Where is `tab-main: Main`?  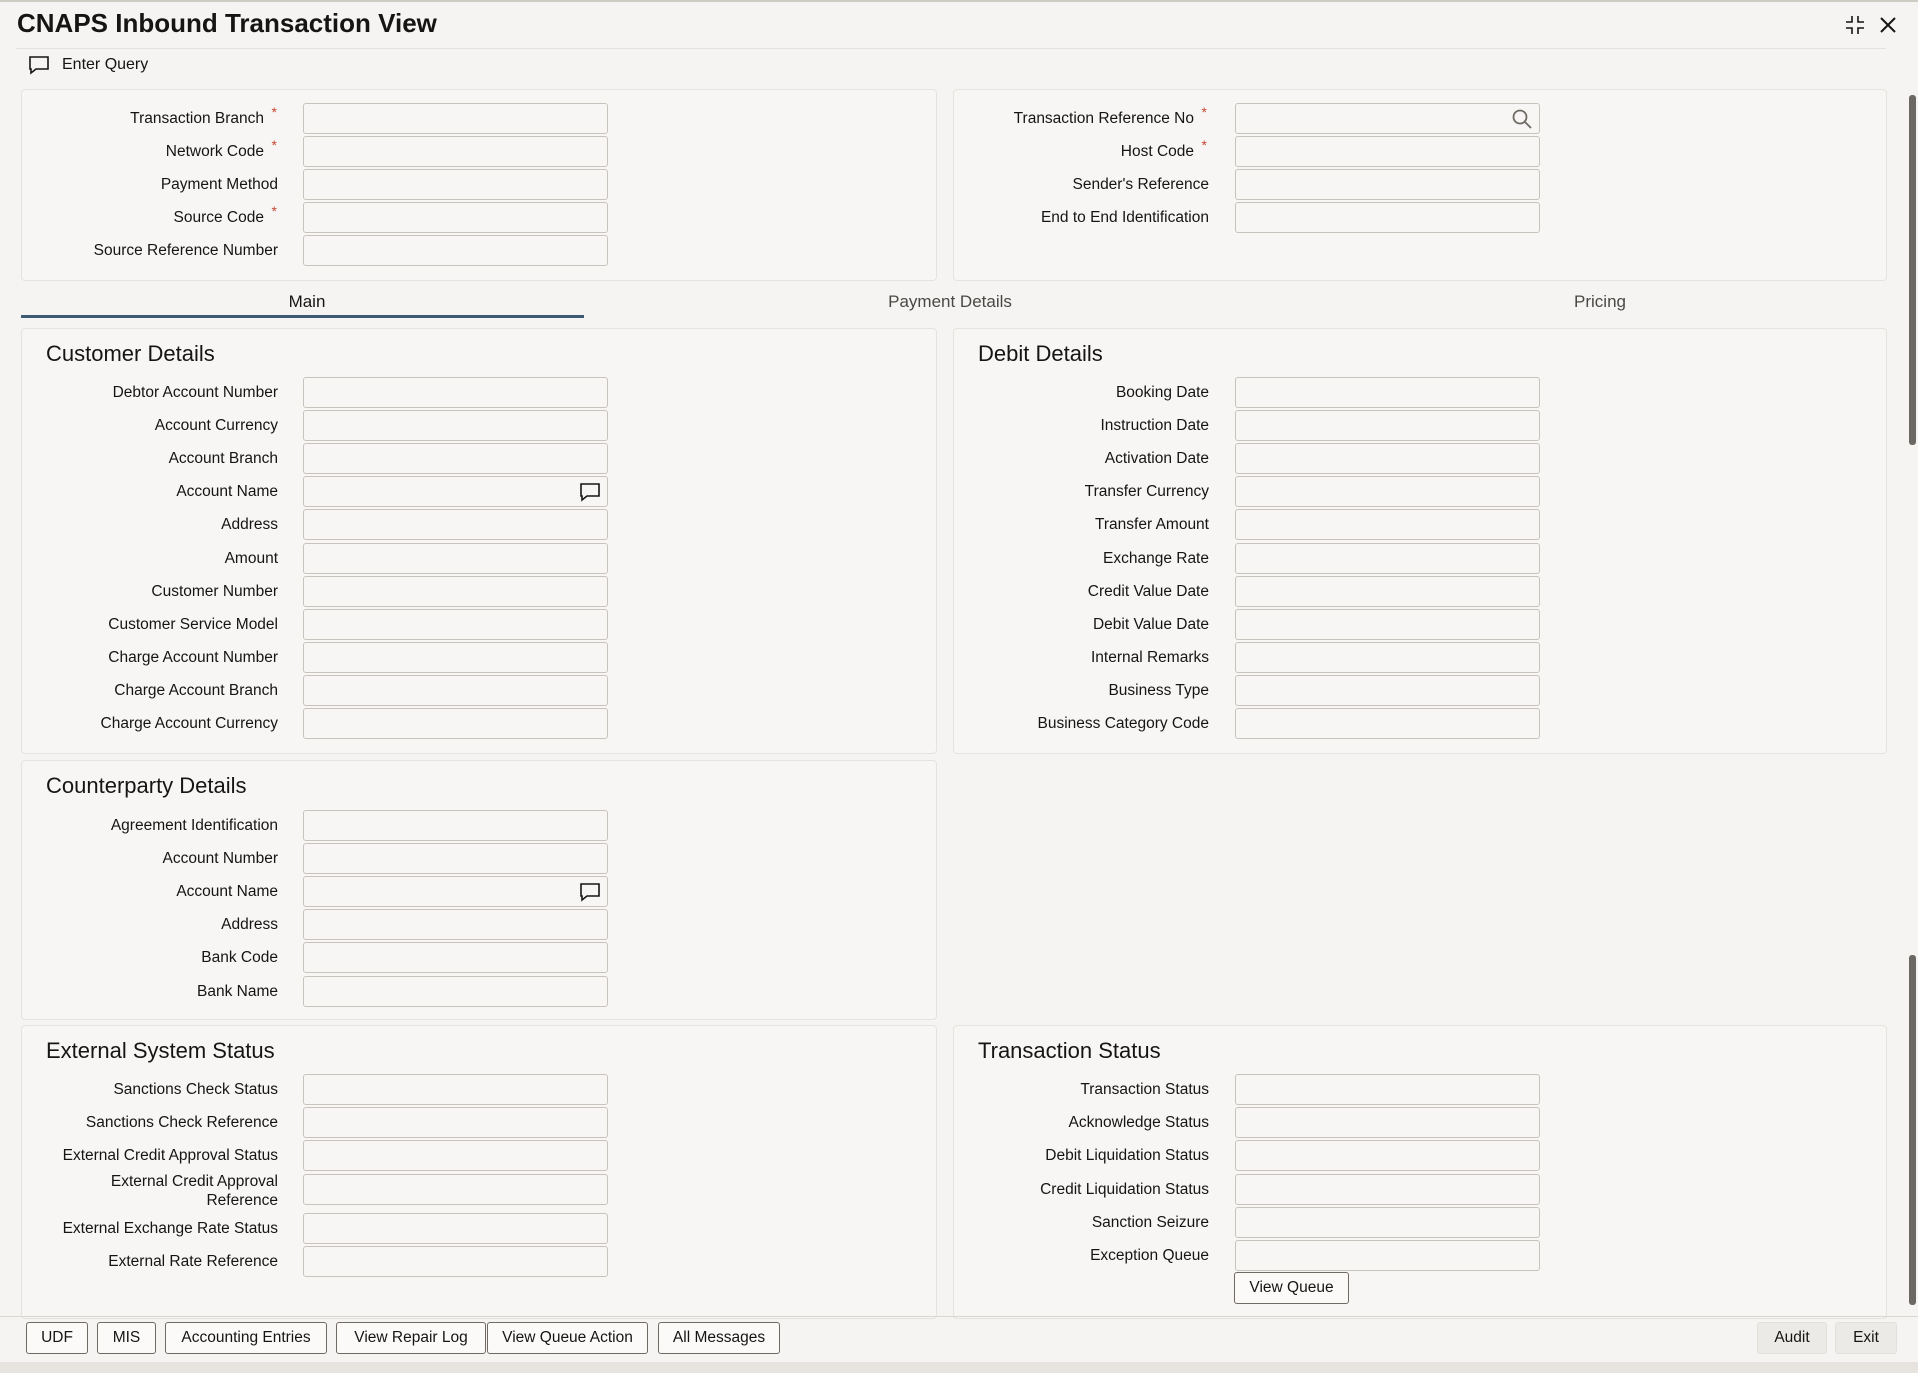 tab-main: Main is located at coordinates (307, 302).